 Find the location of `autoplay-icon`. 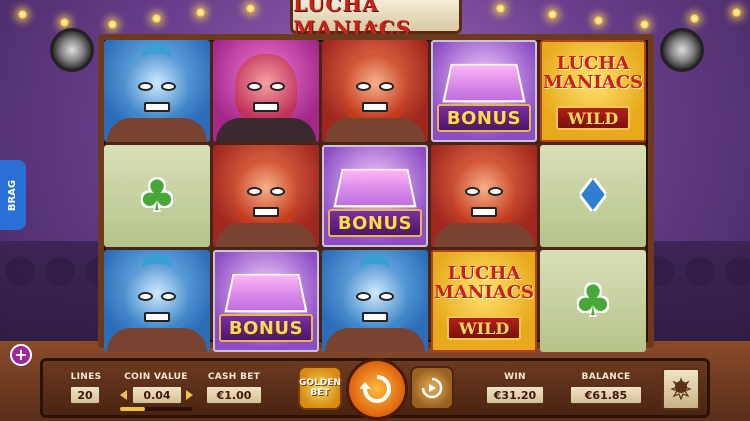

autoplay-icon is located at coordinates (432, 388).